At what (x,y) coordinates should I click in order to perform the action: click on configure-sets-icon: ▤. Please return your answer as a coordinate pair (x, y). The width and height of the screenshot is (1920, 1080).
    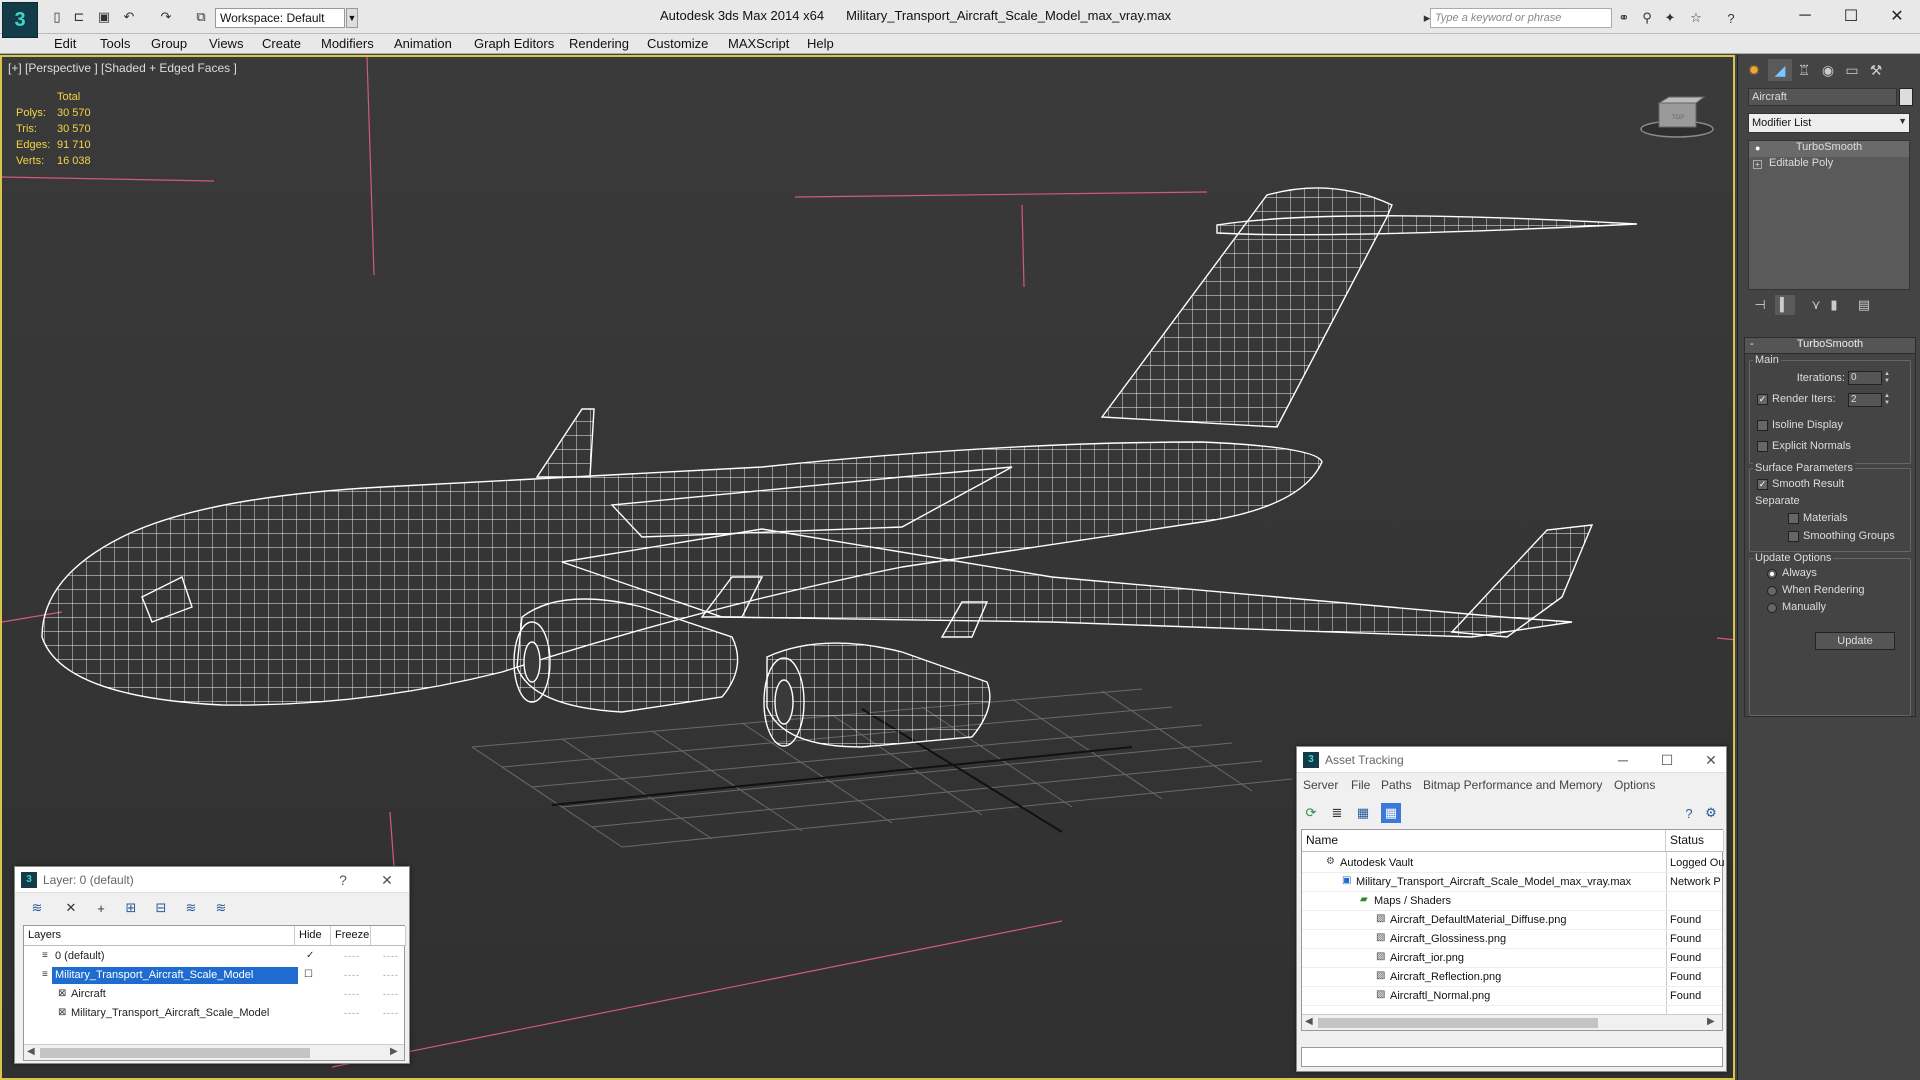
    Looking at the image, I should click on (1864, 305).